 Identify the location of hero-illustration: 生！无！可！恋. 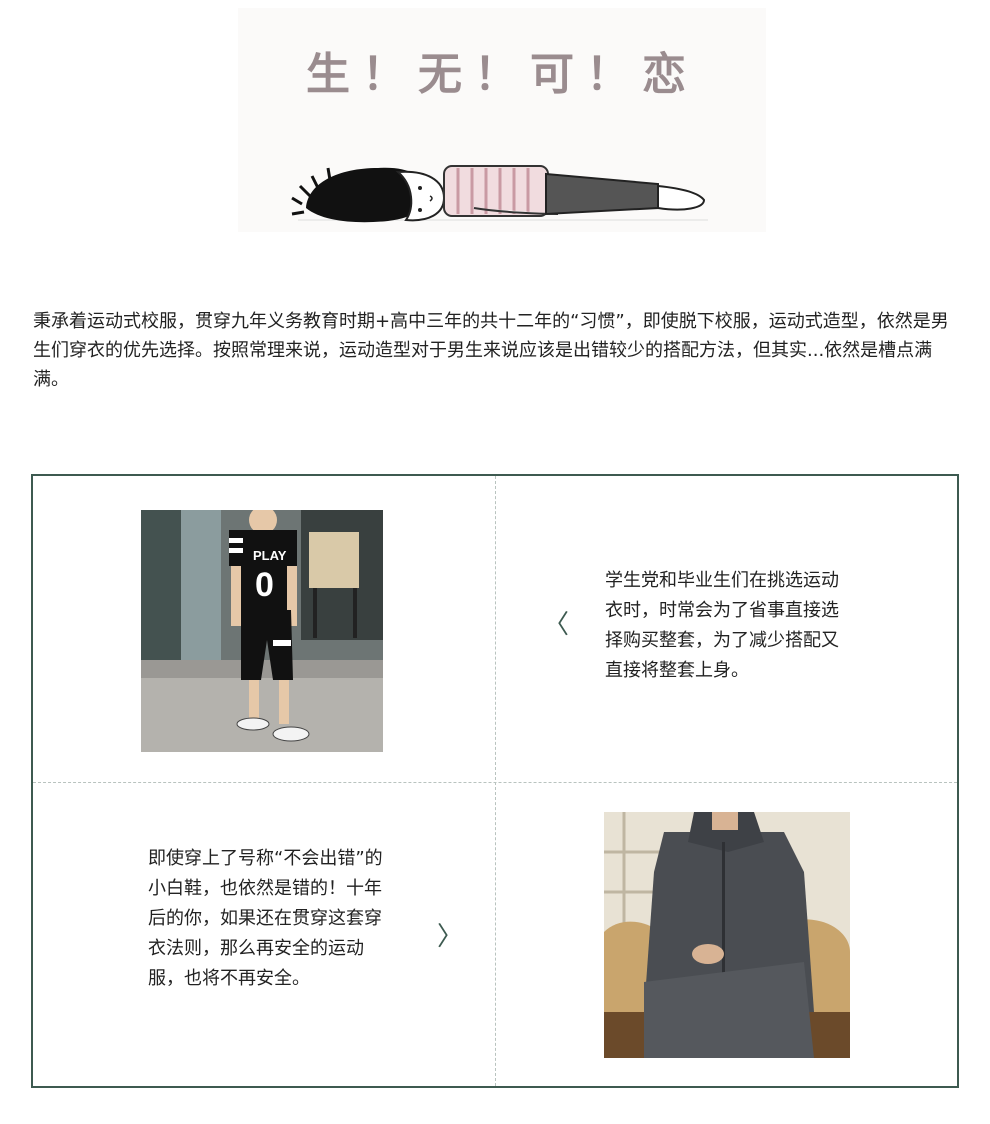
(502, 120).